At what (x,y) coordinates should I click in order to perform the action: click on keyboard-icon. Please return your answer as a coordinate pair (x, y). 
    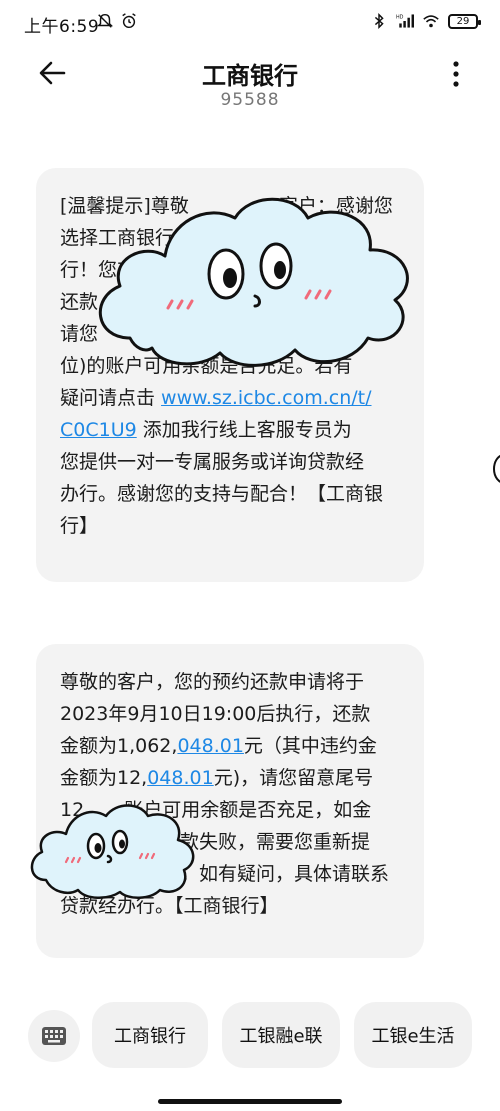
    Looking at the image, I should click on (54, 1036).